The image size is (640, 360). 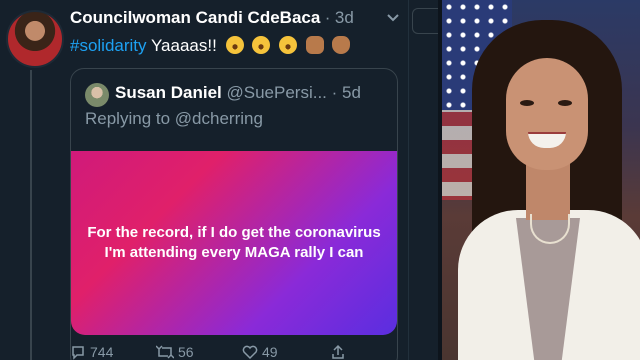 What do you see at coordinates (168, 92) in the screenshot?
I see `quoted-author-name: Susan Daniel` at bounding box center [168, 92].